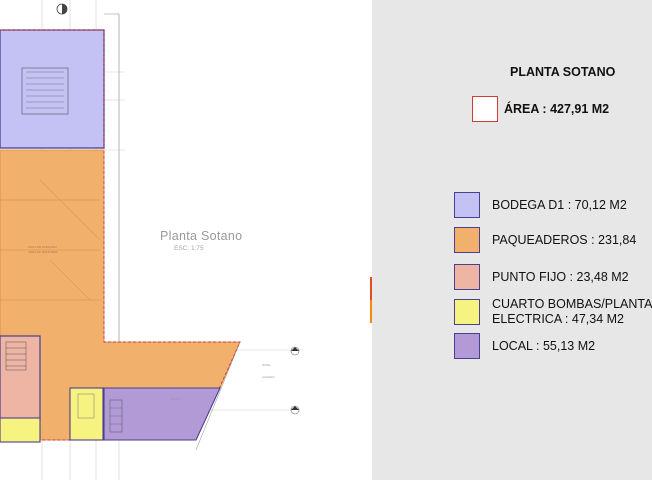 The image size is (652, 480). Describe the element at coordinates (201, 236) in the screenshot. I see `plan-label: Planta Sotano` at that location.